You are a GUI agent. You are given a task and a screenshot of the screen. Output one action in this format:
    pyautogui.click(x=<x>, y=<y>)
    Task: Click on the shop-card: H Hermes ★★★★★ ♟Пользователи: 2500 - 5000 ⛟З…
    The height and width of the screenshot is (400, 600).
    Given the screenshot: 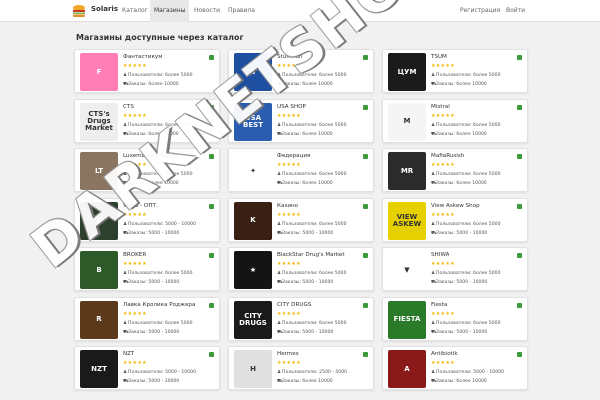 What is the action you would take?
    pyautogui.click(x=301, y=368)
    